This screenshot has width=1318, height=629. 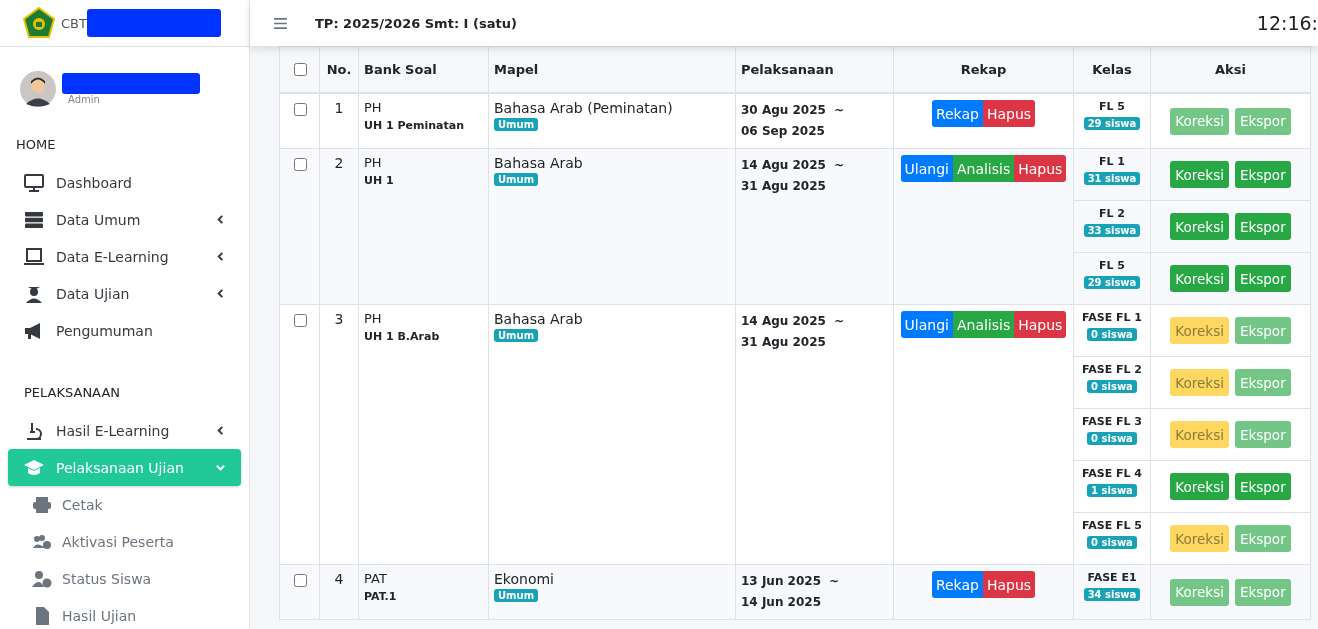 What do you see at coordinates (124, 541) in the screenshot?
I see `submenu-item: Aktivasi Peserta` at bounding box center [124, 541].